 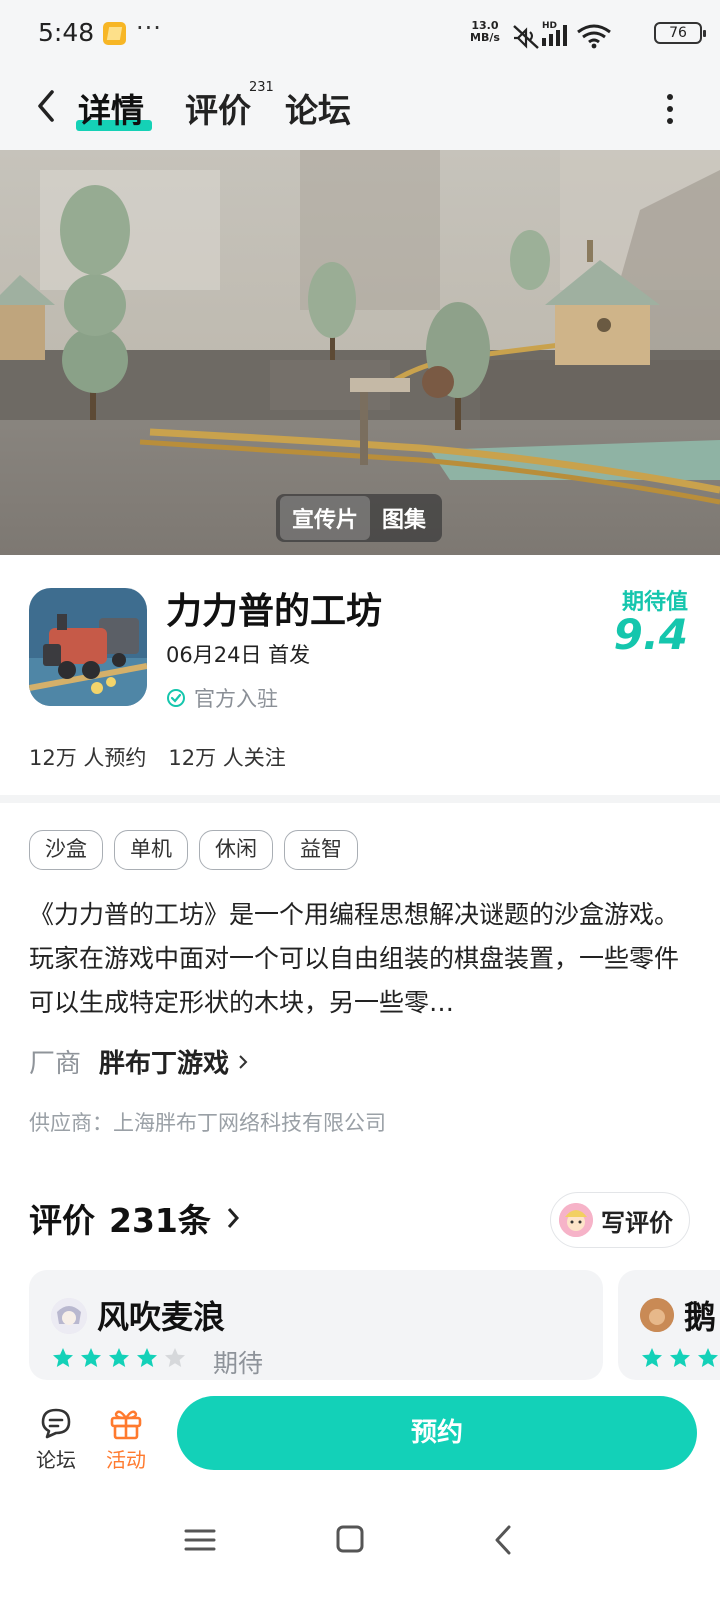 I want to click on tag-sandbox: 沙盒, so click(x=66, y=850).